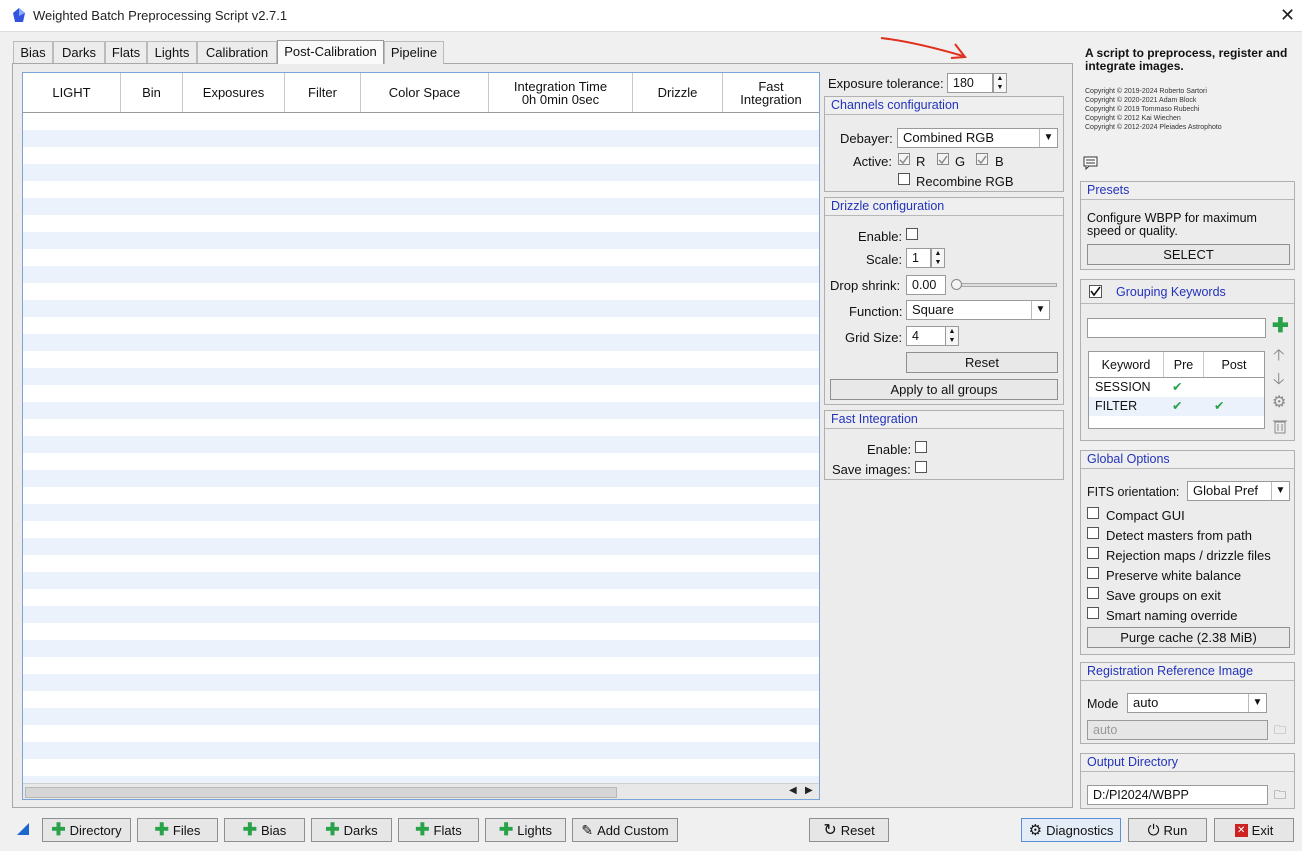 Image resolution: width=1302 pixels, height=851 pixels. I want to click on arrow-down-icon: 🡣, so click(1279, 381).